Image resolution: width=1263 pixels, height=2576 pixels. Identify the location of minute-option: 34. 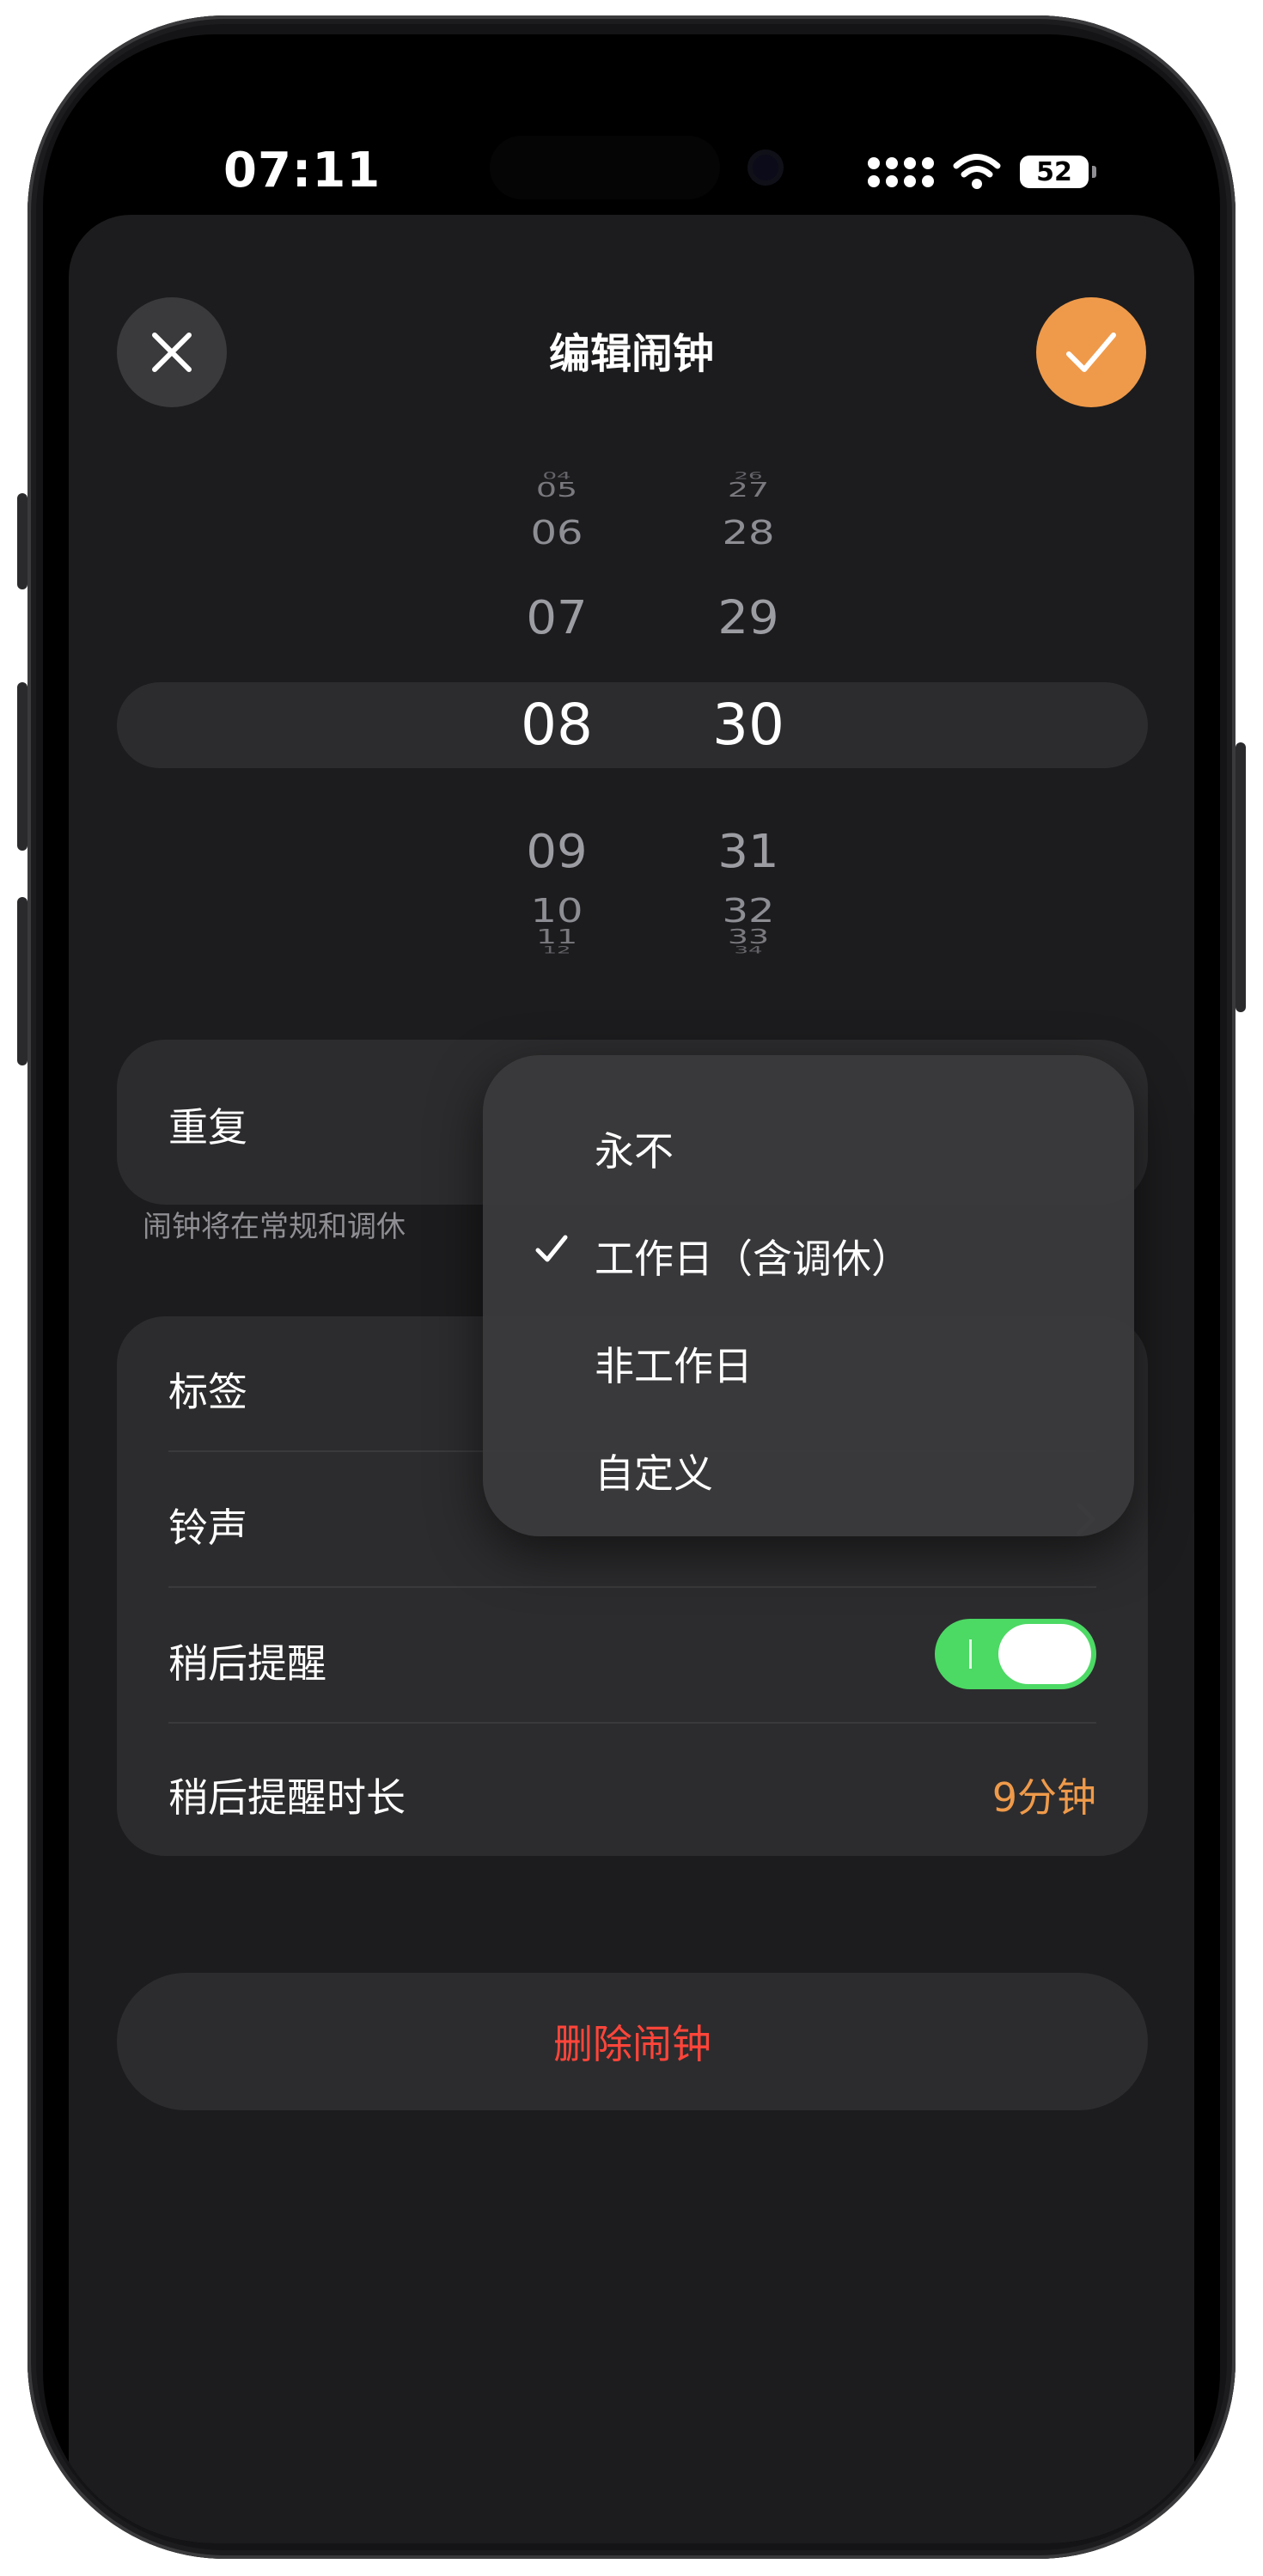
(748, 950).